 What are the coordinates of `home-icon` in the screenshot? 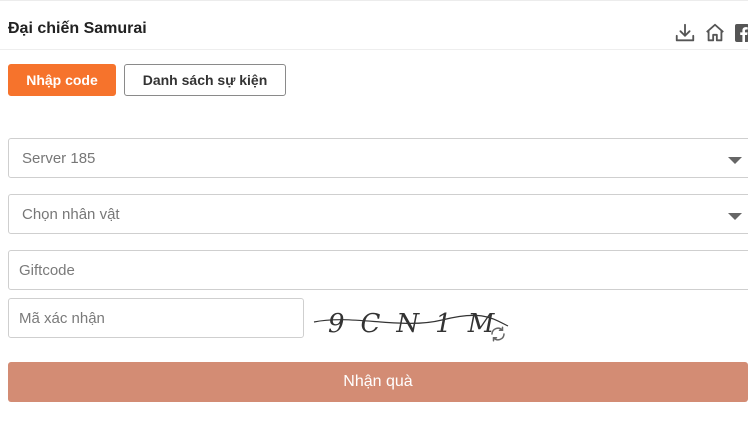 It's located at (715, 33).